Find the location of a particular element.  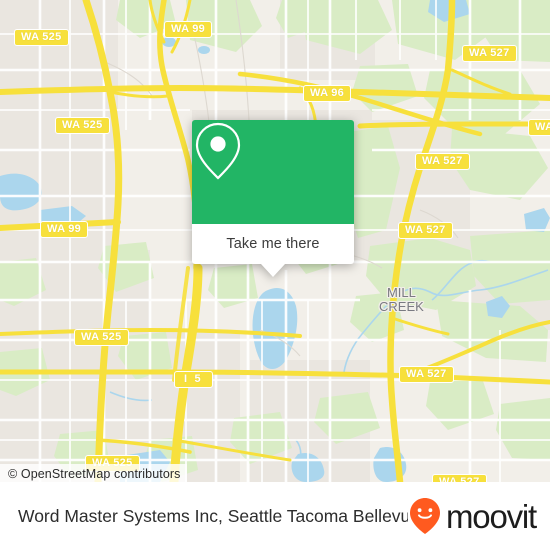

moovit-brand: moovit is located at coordinates (472, 516).